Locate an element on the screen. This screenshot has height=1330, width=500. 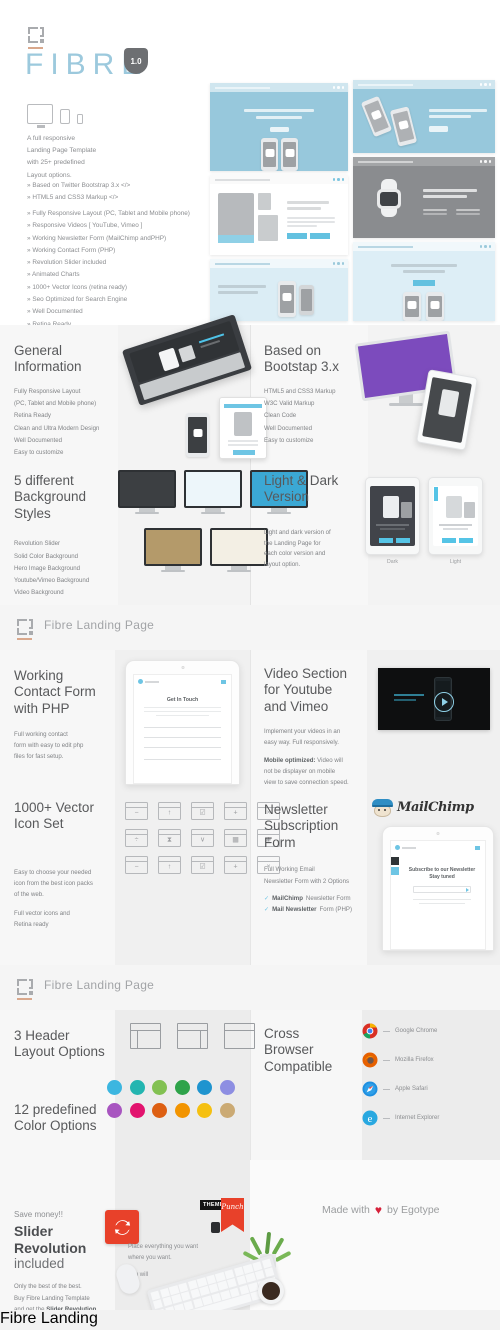
hero-feature-item: » Animated Charts is located at coordinates (53, 275).